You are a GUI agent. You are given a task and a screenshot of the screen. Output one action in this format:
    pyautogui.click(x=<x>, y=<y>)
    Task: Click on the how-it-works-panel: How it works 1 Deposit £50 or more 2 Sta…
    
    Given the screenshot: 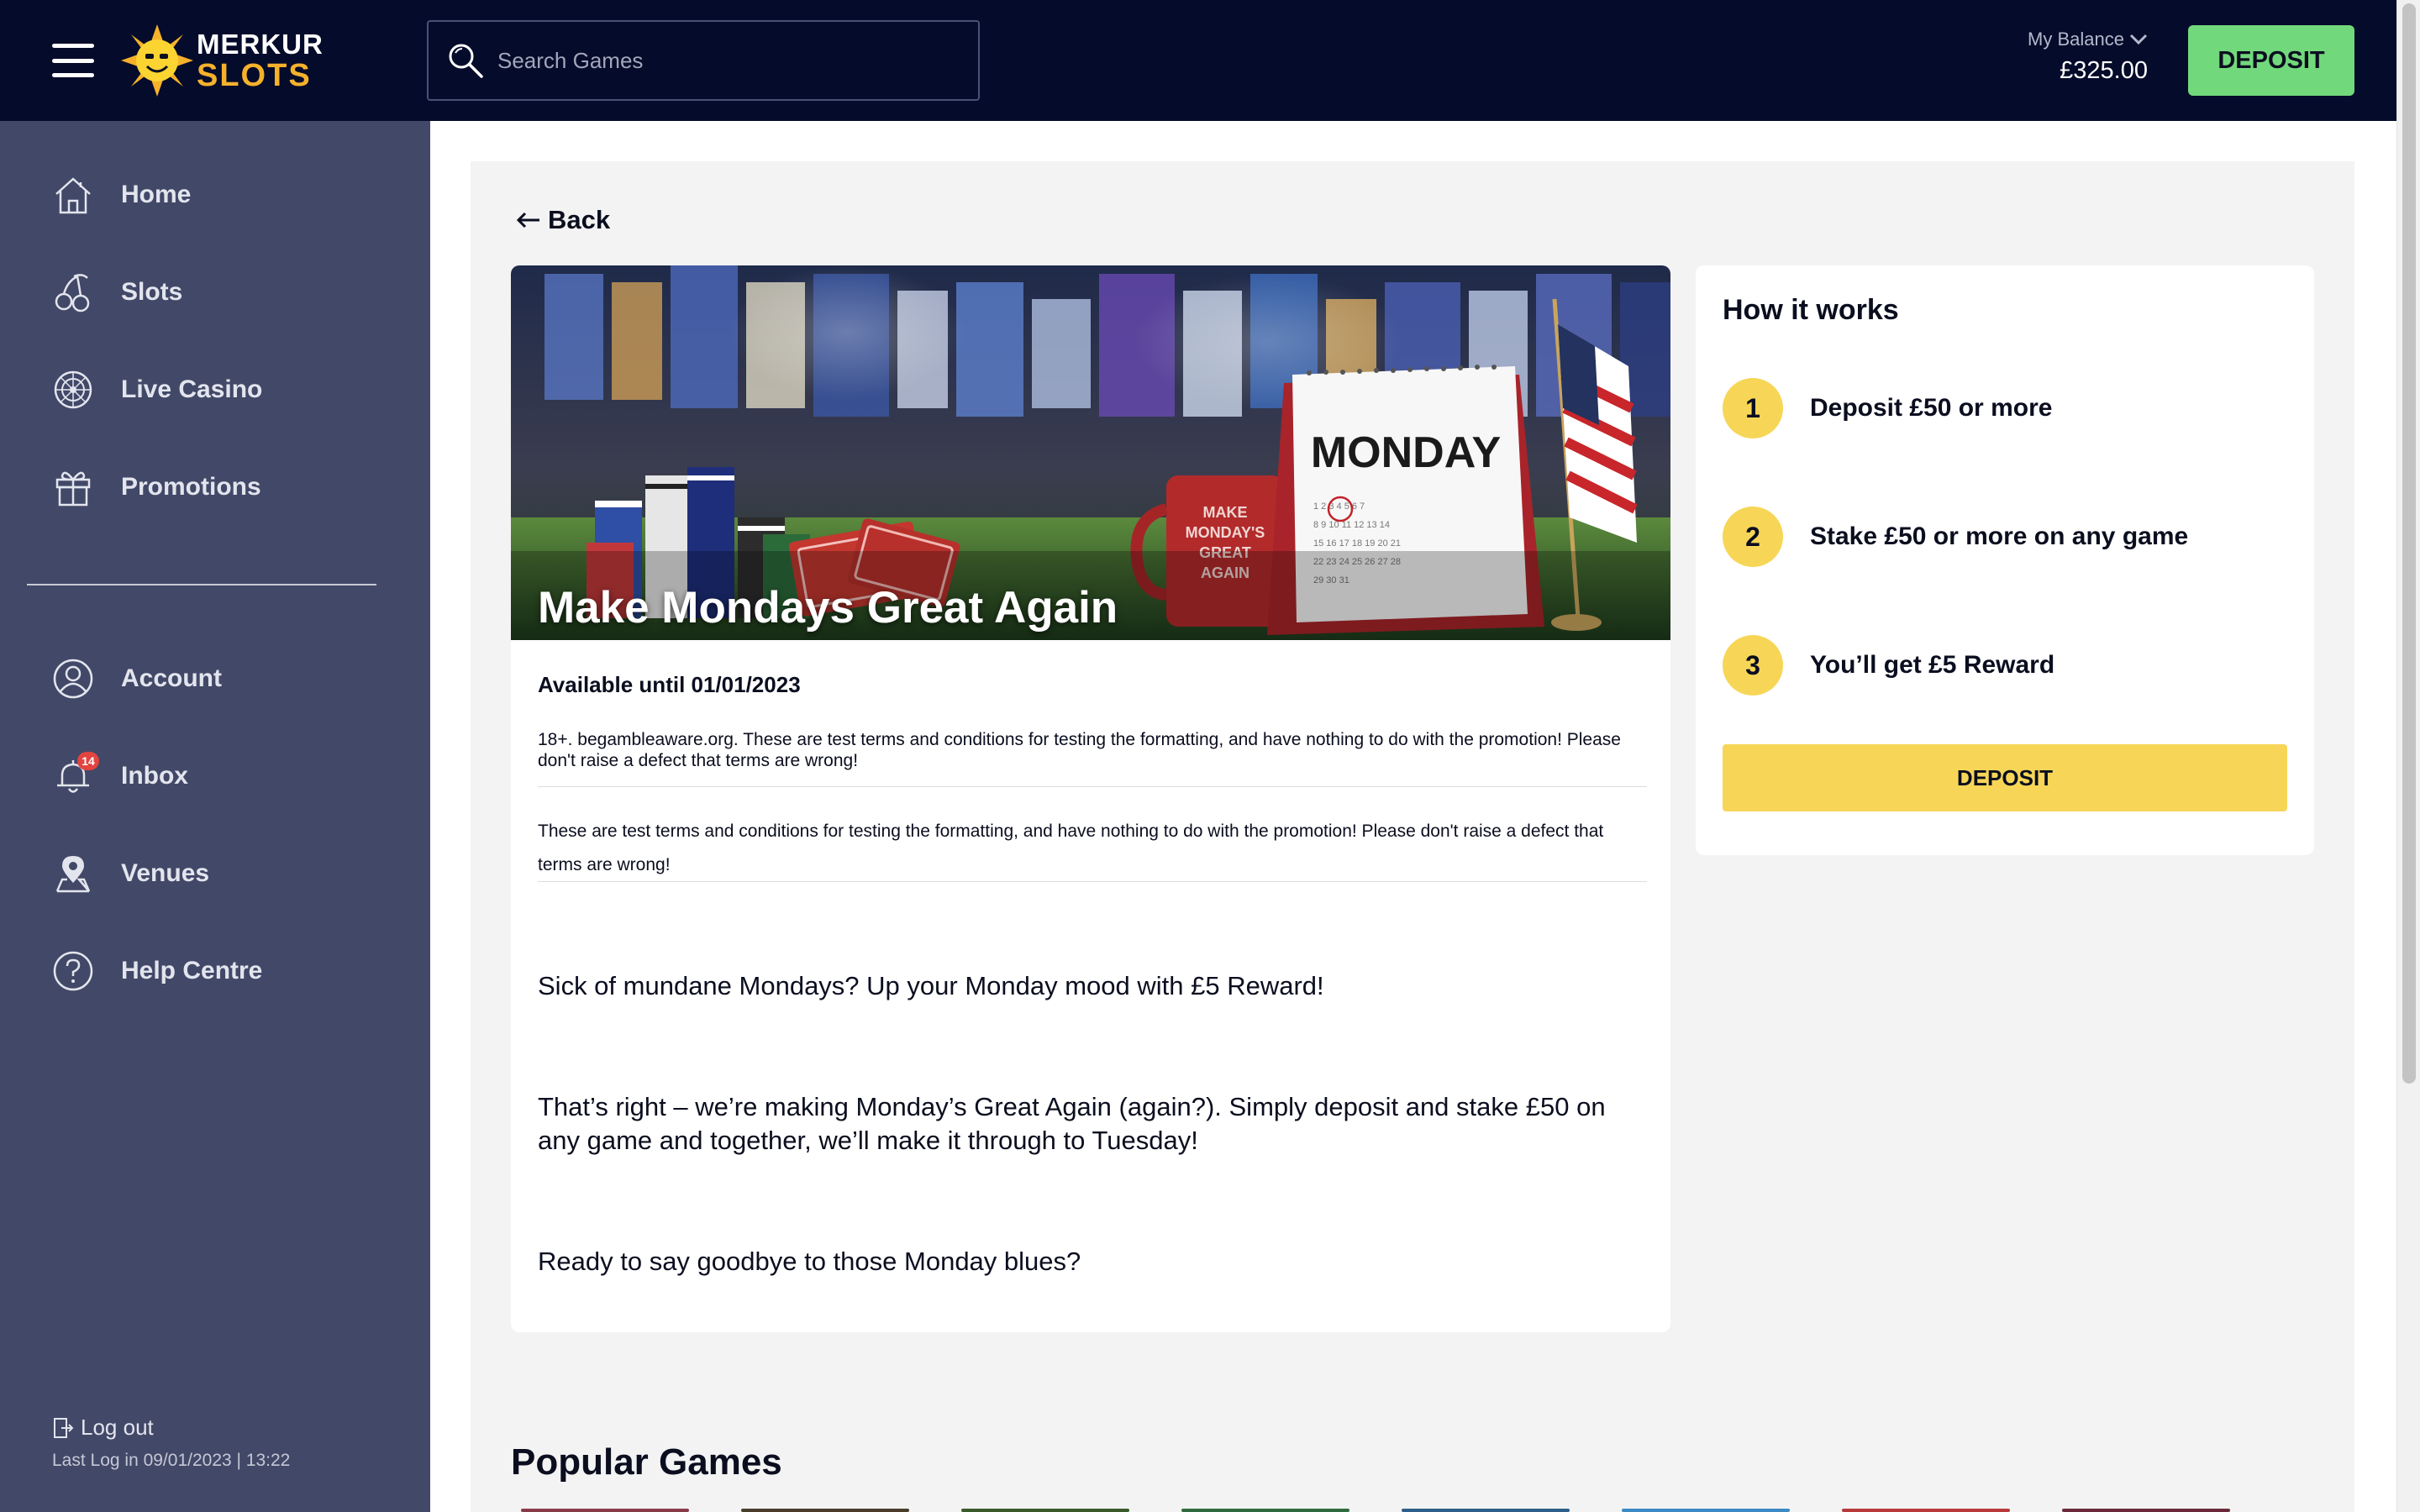 What is the action you would take?
    pyautogui.click(x=2005, y=560)
    